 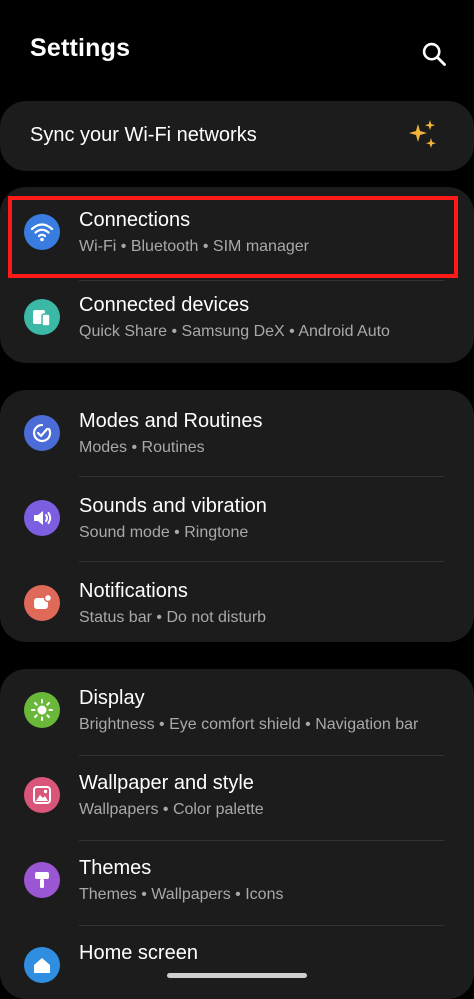 What do you see at coordinates (164, 305) in the screenshot?
I see `settings-item-label: Connected devices` at bounding box center [164, 305].